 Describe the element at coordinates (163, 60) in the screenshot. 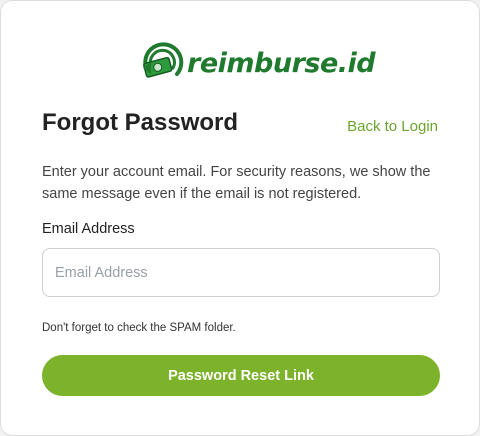

I see `money-bill-swirl-icon` at that location.